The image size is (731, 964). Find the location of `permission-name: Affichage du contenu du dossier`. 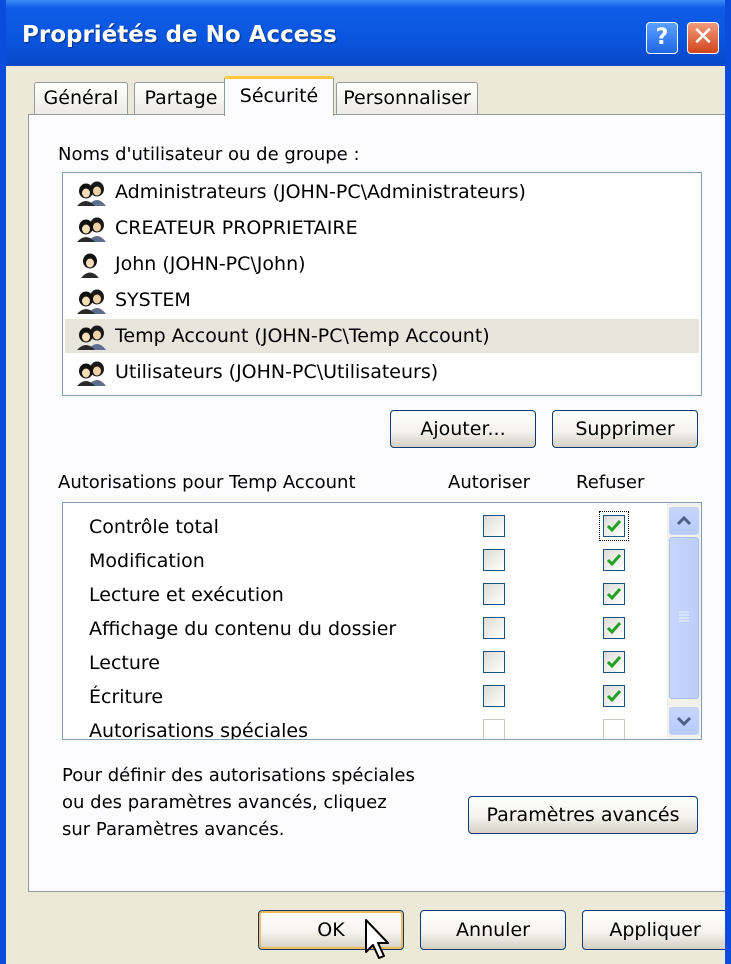

permission-name: Affichage du contenu du dossier is located at coordinates (243, 629).